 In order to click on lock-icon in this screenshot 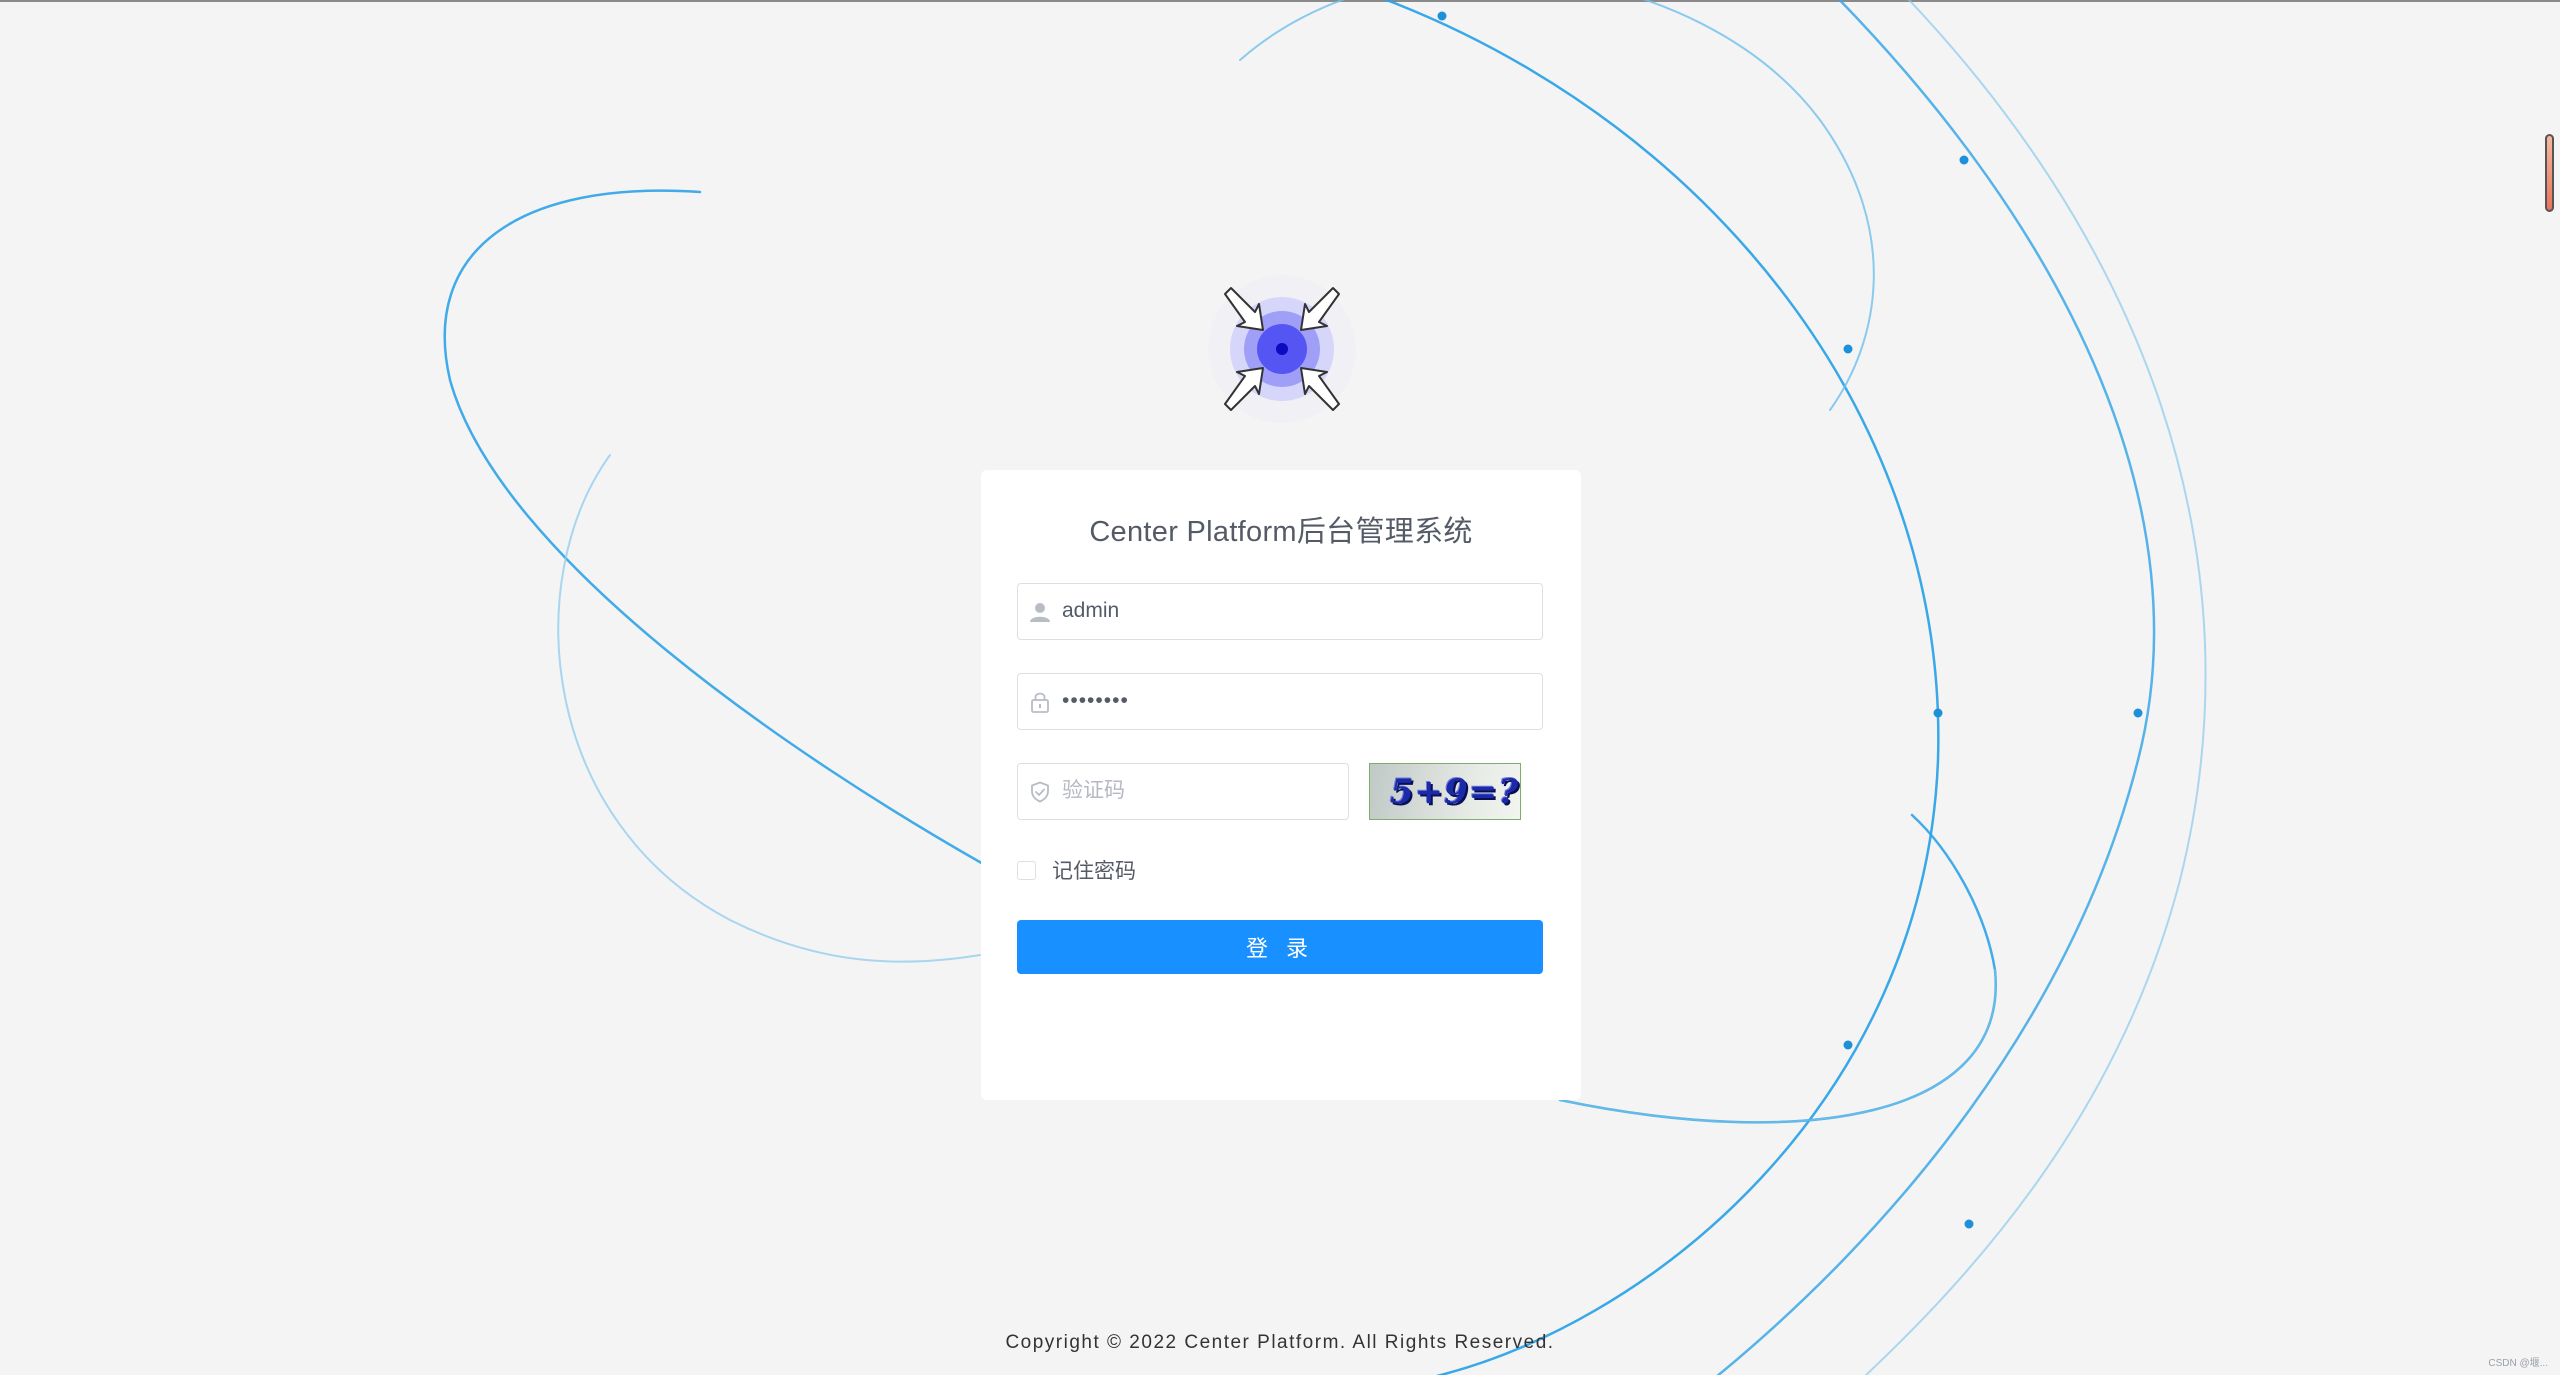, I will do `click(1040, 702)`.